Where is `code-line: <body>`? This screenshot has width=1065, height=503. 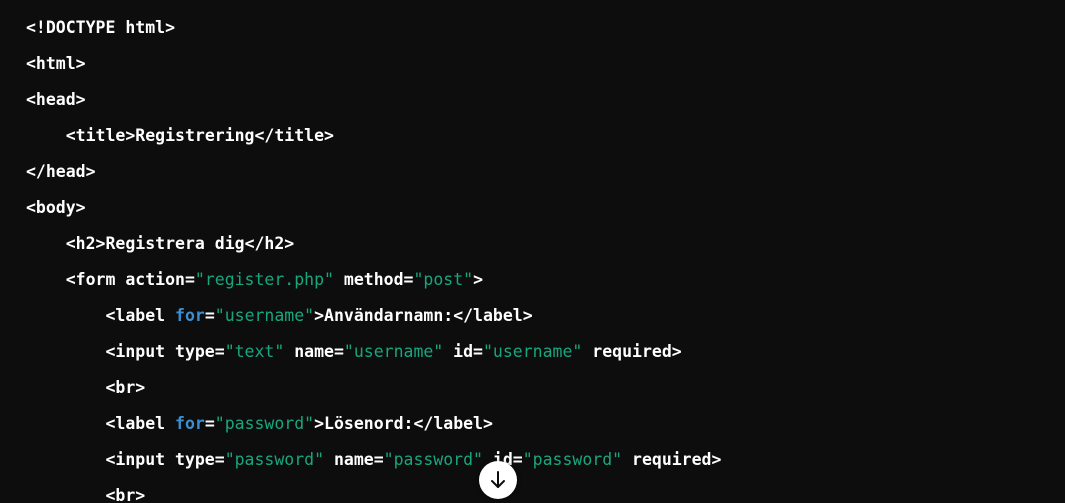 code-line: <body> is located at coordinates (56, 208).